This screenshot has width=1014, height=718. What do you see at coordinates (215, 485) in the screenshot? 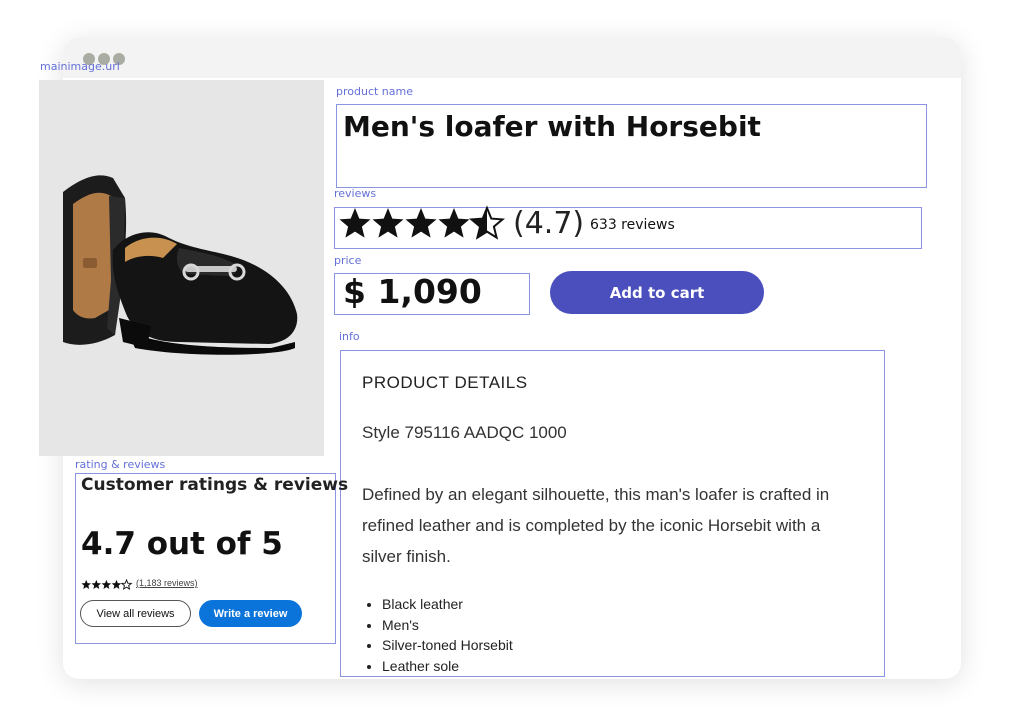
I see `ratings-title: Customer ratings & reviews` at bounding box center [215, 485].